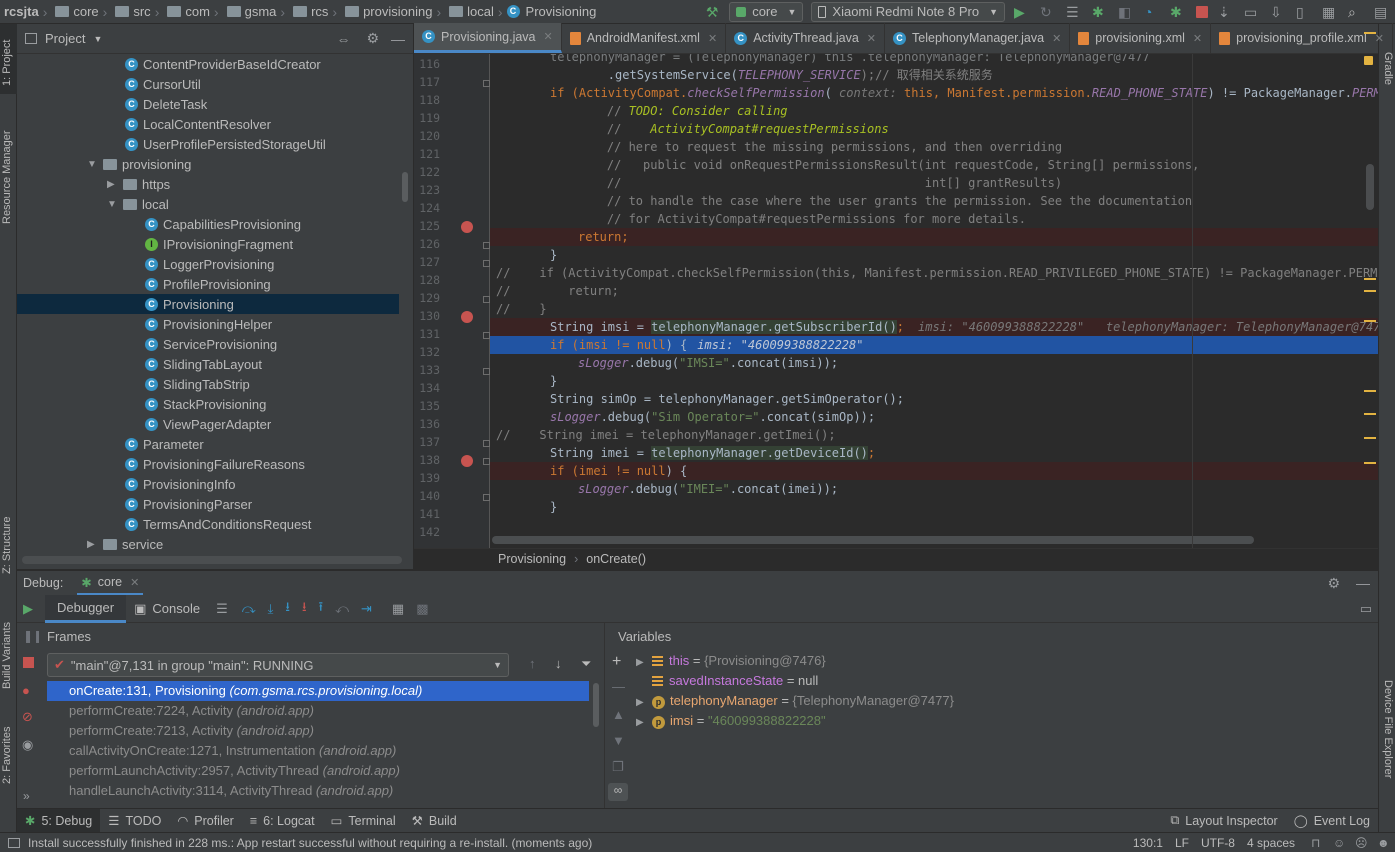 The image size is (1395, 852). Describe the element at coordinates (873, 540) in the screenshot. I see `editor-horizontal-scrollbar` at that location.